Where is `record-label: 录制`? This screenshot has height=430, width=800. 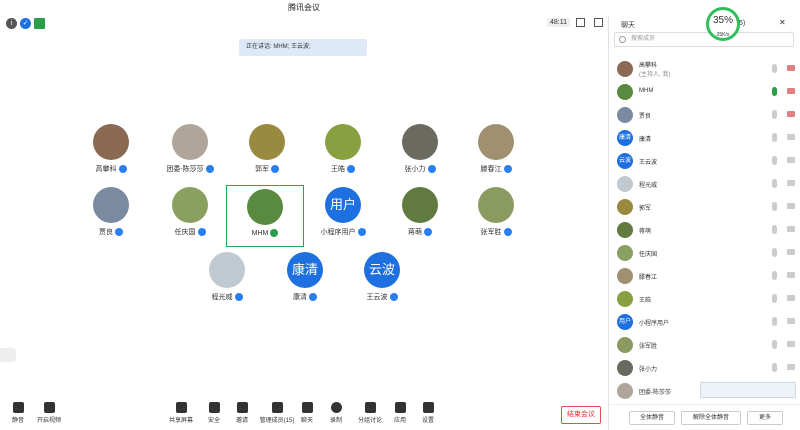
record-label: 录制 is located at coordinates (335, 421).